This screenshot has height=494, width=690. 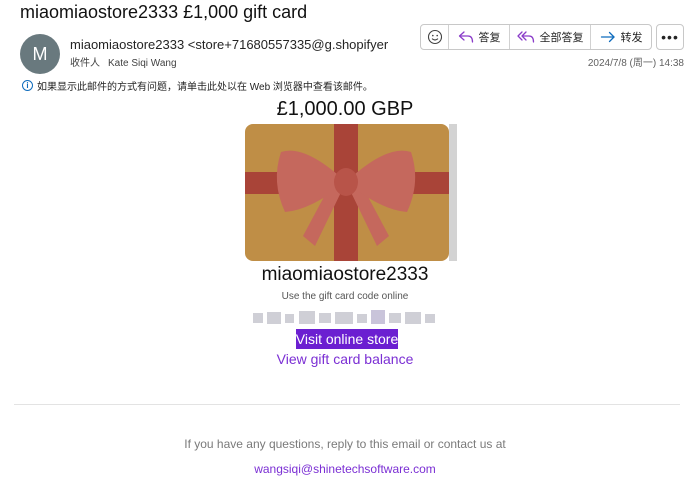 I want to click on recipient-row: 收件人 Kate Siqi Wang, so click(x=123, y=61).